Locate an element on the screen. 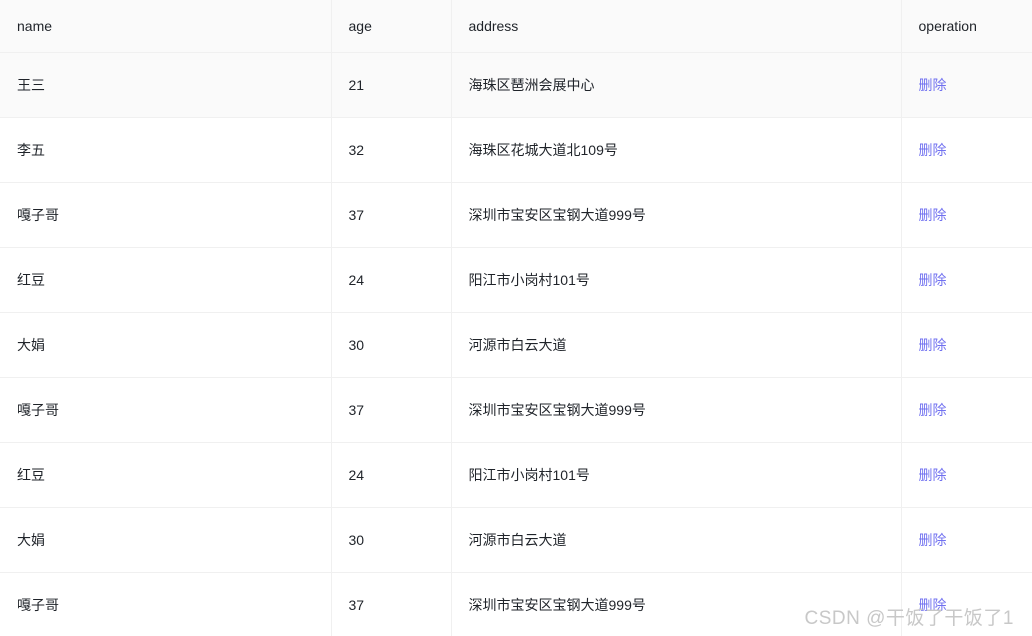 This screenshot has width=1032, height=636. column-header-address: address is located at coordinates (676, 26).